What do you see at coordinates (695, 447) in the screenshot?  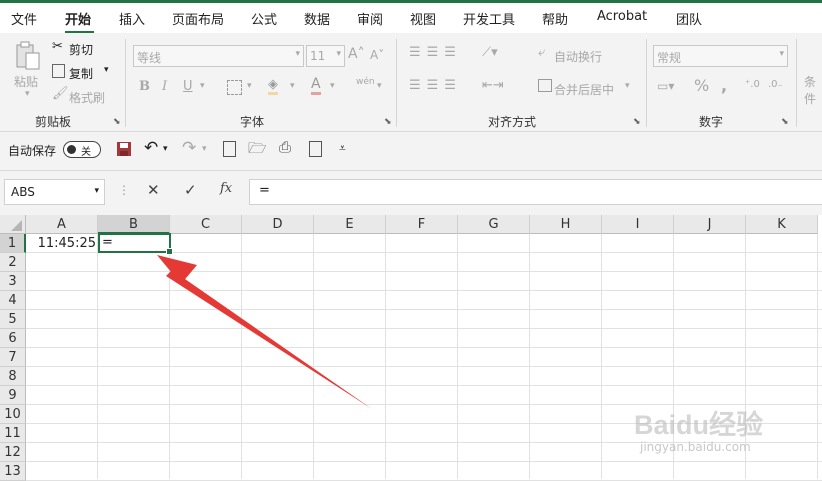 I see `watermark-url: jingyan.baidu.com` at bounding box center [695, 447].